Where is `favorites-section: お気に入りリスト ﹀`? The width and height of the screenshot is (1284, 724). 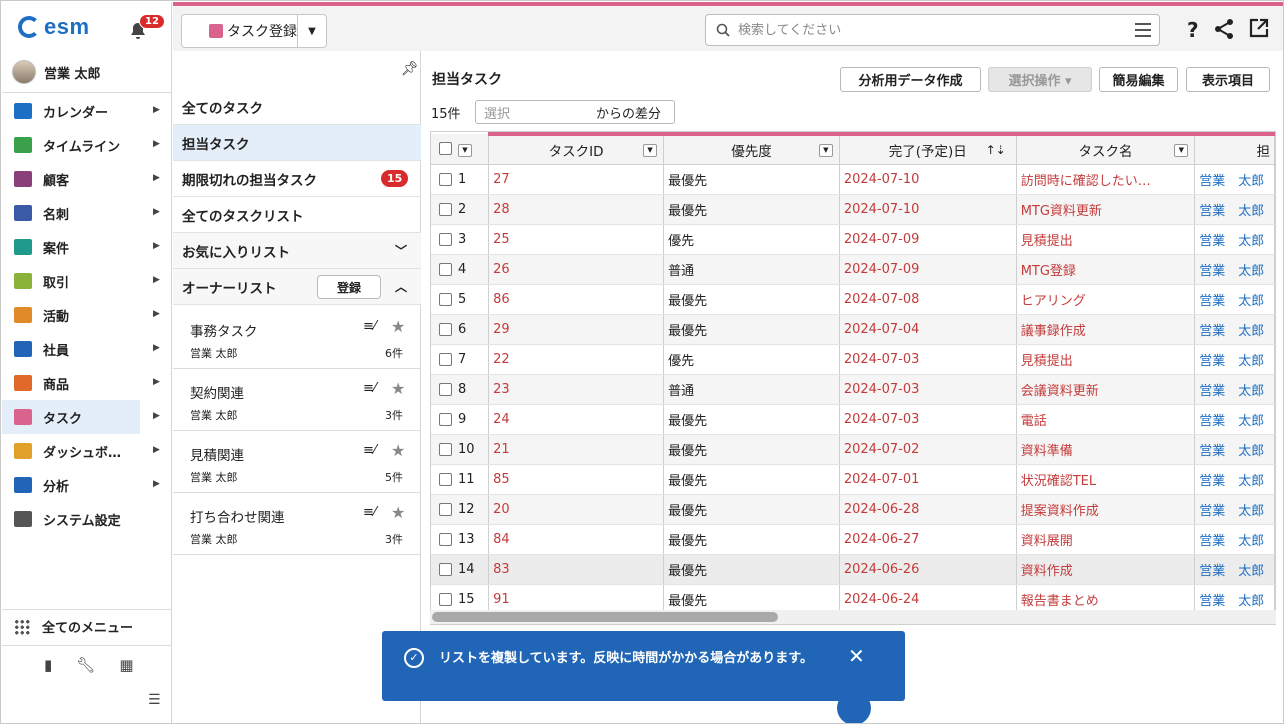
favorites-section: お気に入りリスト ﹀ is located at coordinates (297, 251).